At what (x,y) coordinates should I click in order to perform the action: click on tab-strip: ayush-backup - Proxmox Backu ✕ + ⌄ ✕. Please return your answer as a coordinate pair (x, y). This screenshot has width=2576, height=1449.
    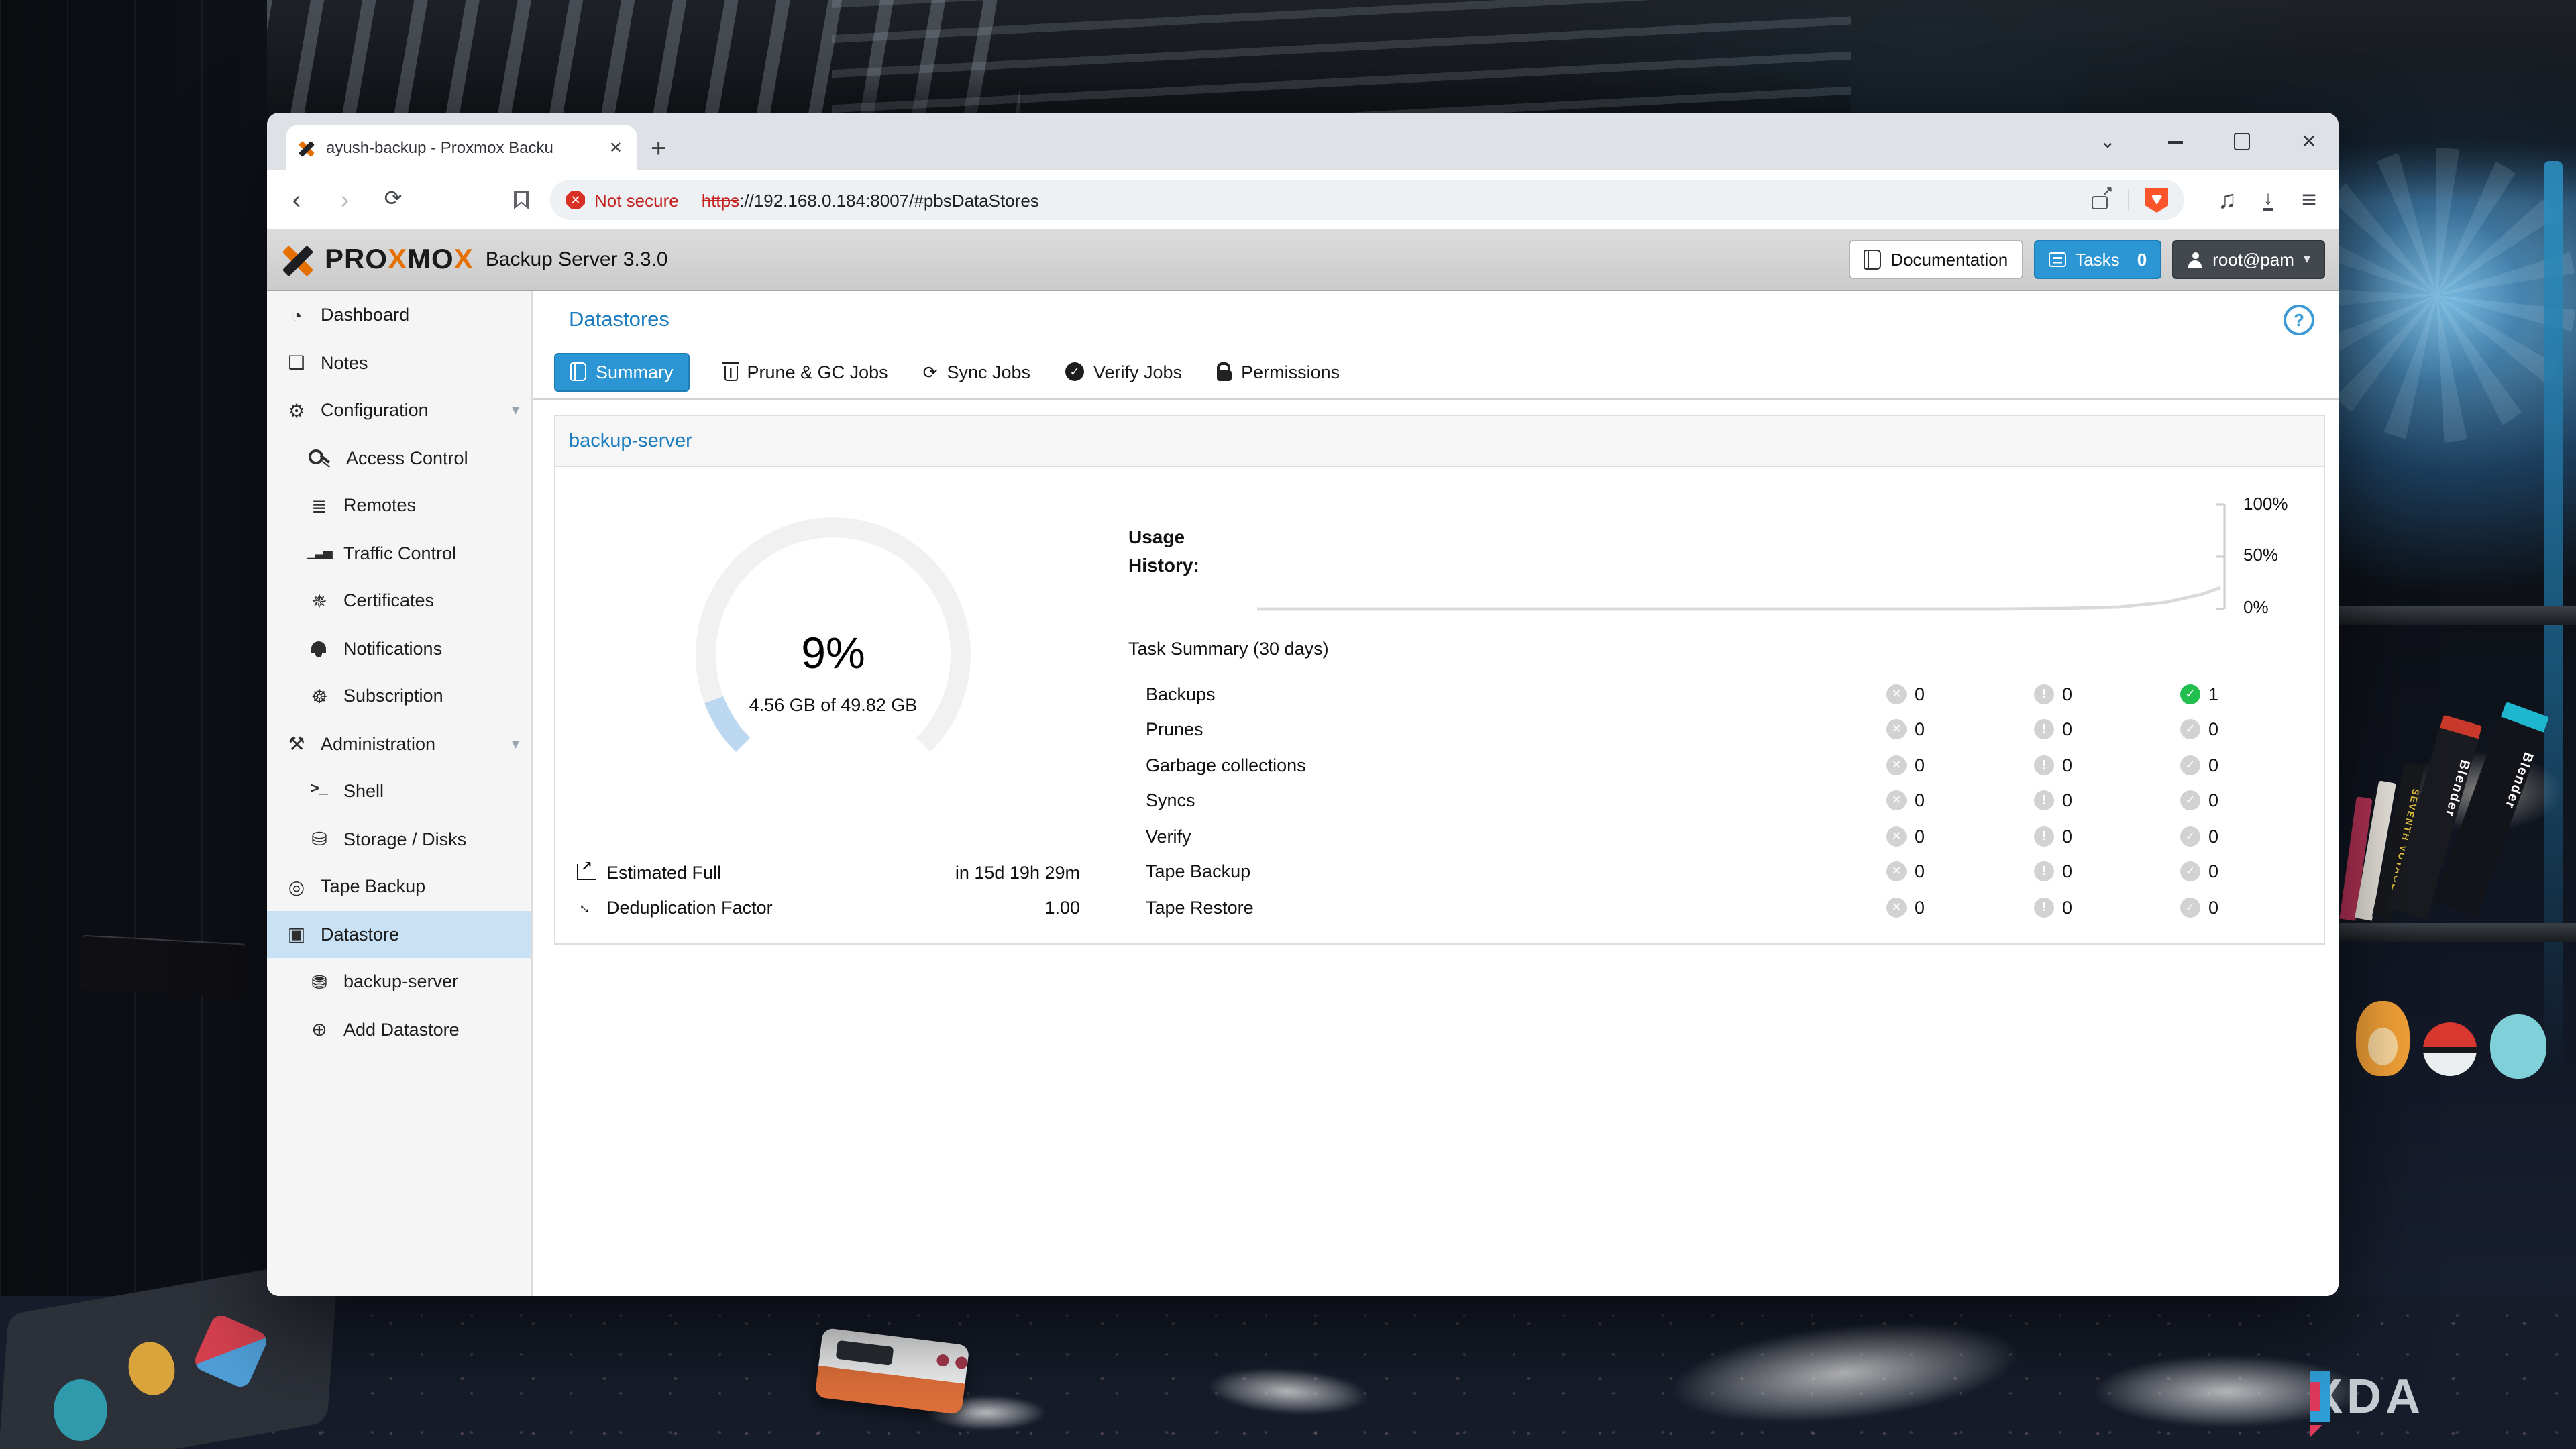
    Looking at the image, I should click on (1303, 141).